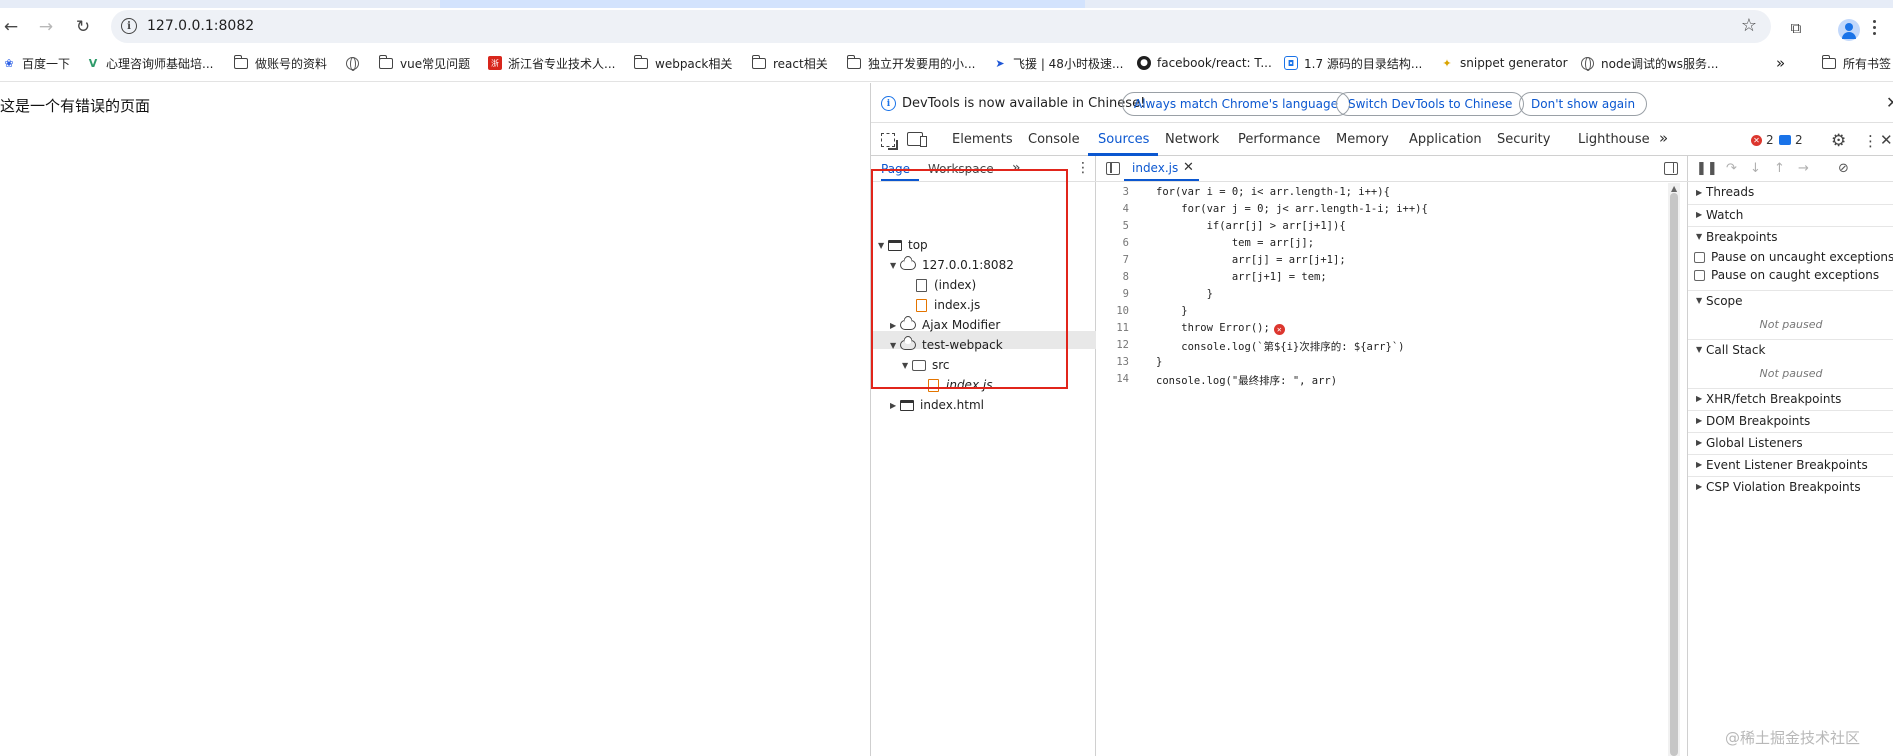 The width and height of the screenshot is (1893, 756). I want to click on bookmark-item: vue常见问题, so click(424, 63).